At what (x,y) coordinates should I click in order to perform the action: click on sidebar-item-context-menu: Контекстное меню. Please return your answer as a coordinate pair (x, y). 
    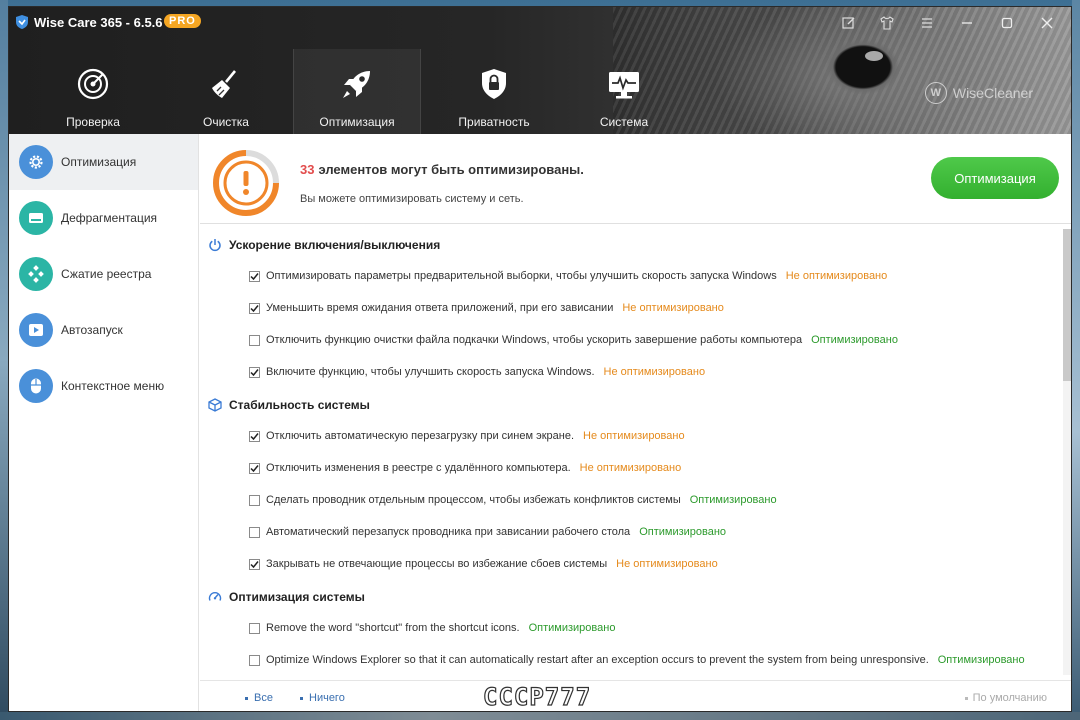
    Looking at the image, I should click on (103, 386).